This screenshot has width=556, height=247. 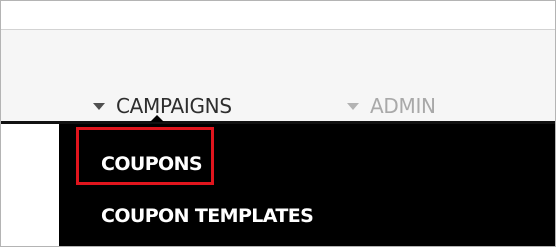 What do you see at coordinates (152, 164) in the screenshot?
I see `menu-item-coupons: COUPONS` at bounding box center [152, 164].